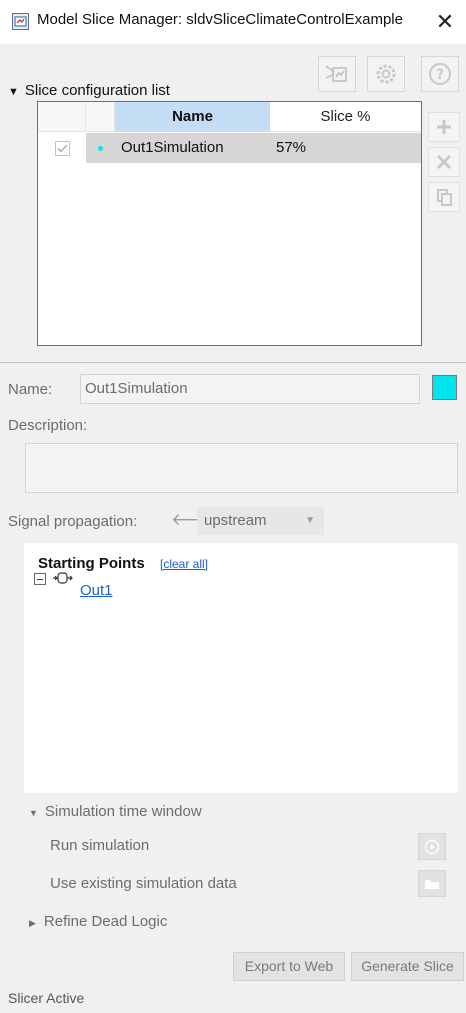 The width and height of the screenshot is (466, 1013). I want to click on app-icon, so click(20, 21).